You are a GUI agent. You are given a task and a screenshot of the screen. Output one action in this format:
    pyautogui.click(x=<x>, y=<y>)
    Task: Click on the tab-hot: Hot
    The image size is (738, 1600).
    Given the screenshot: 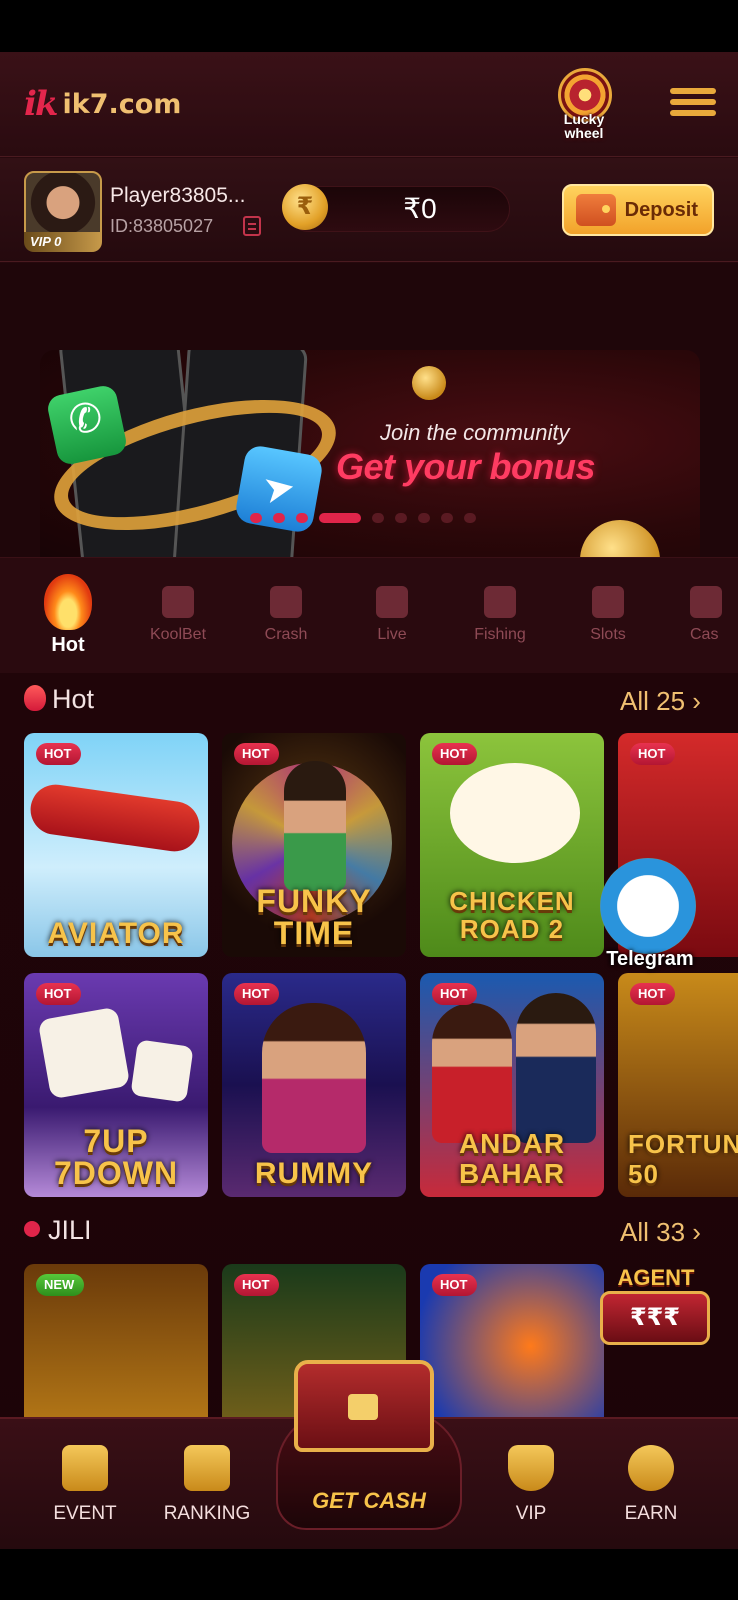 What is the action you would take?
    pyautogui.click(x=68, y=615)
    